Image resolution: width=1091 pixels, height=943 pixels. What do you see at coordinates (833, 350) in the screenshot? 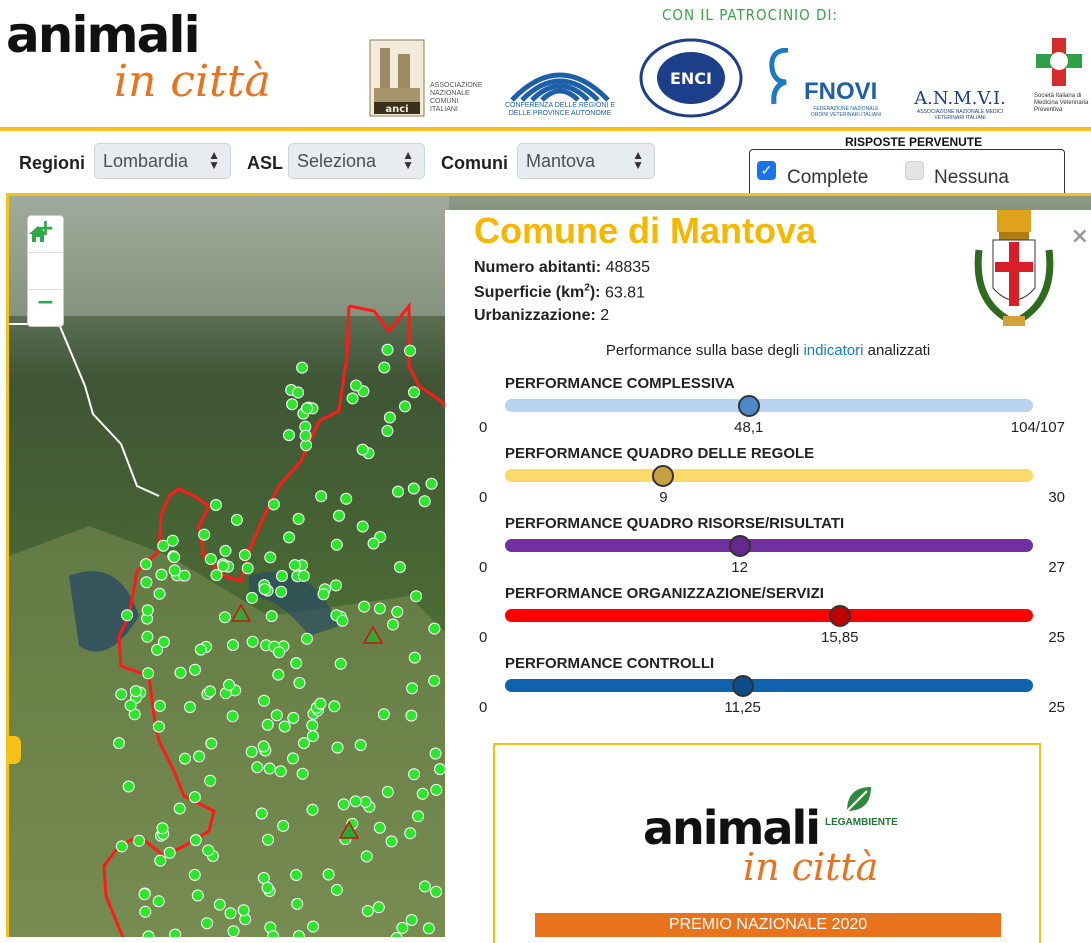
I see `indicatori-link: indicatori` at bounding box center [833, 350].